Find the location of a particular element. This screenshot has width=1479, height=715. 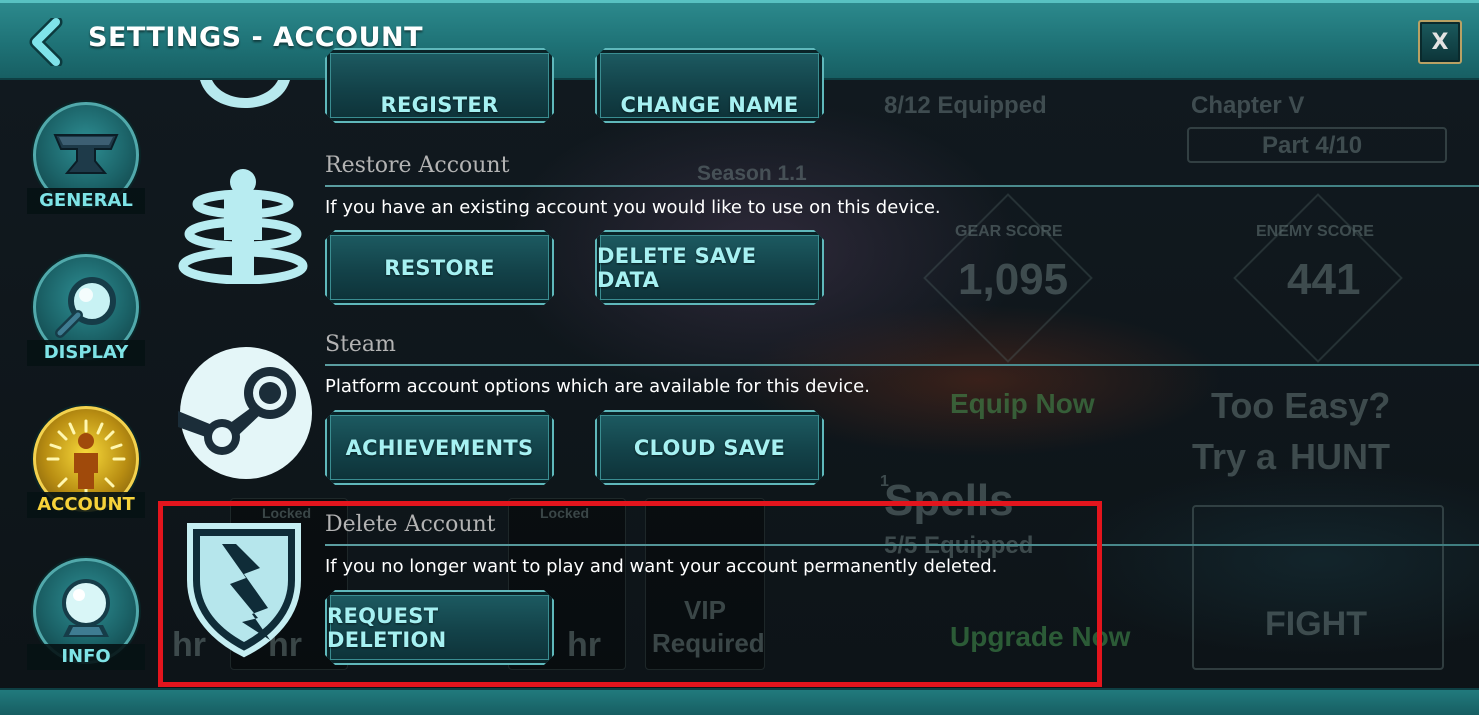

steam-title: Steam is located at coordinates (360, 344).